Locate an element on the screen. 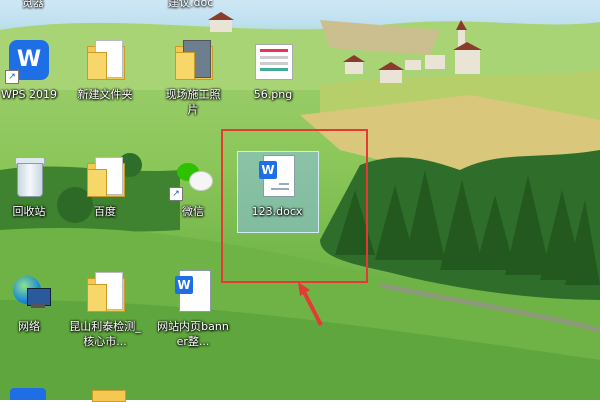 This screenshot has height=402, width=600. desktop-icon-wps: W ↗ WPS 2019 is located at coordinates (33, 70).